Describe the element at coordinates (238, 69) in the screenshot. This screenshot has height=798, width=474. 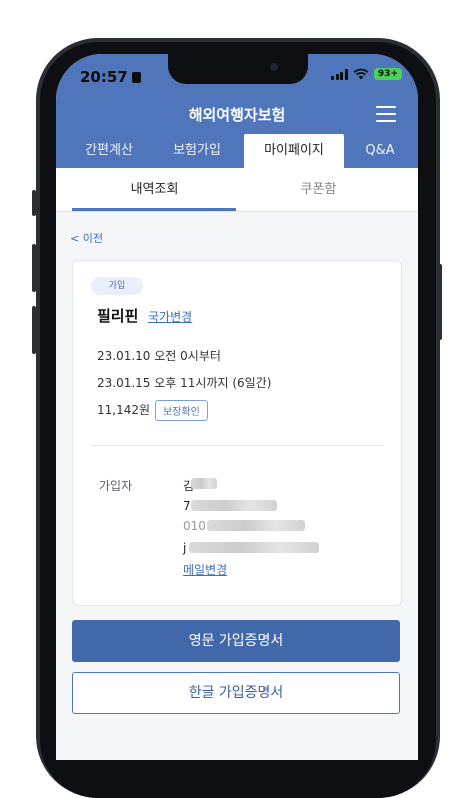
I see `notch` at that location.